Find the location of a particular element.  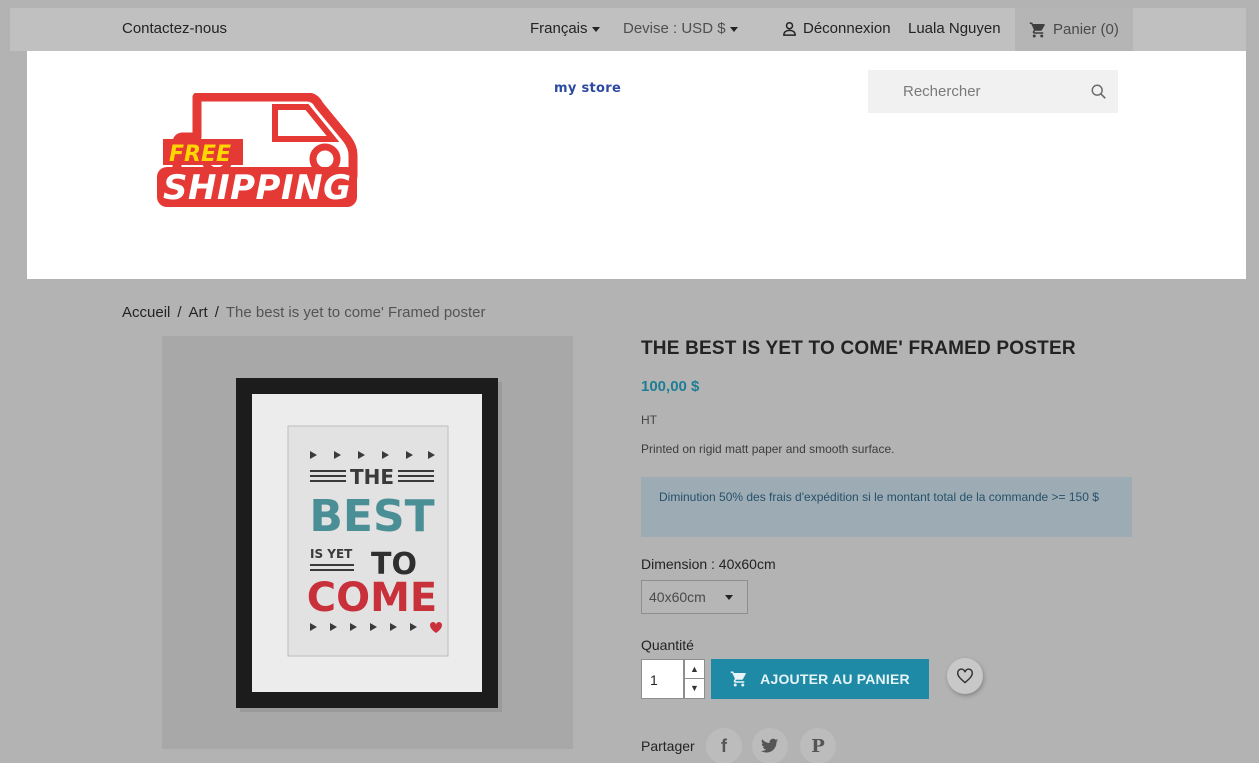

cart-button: Panier (0) is located at coordinates (1074, 29).